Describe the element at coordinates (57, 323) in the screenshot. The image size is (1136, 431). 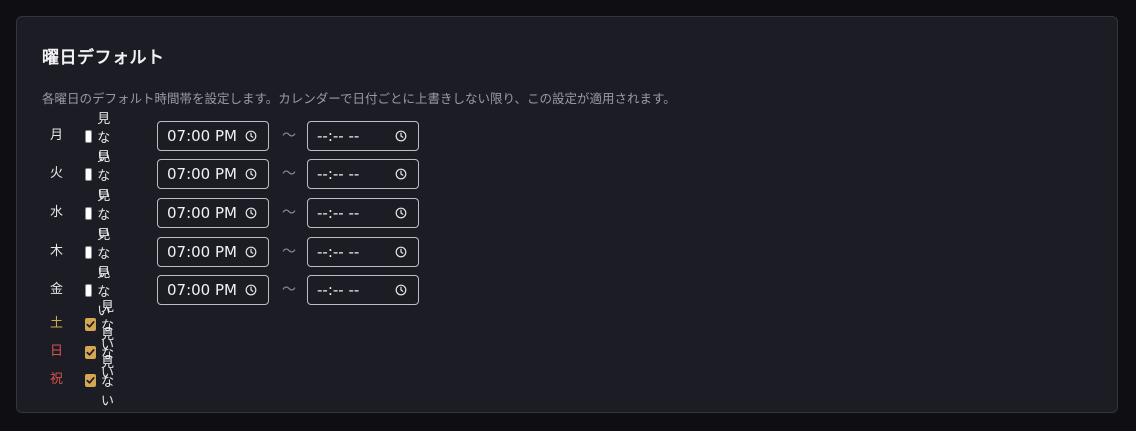
I see `day-label: 土` at that location.